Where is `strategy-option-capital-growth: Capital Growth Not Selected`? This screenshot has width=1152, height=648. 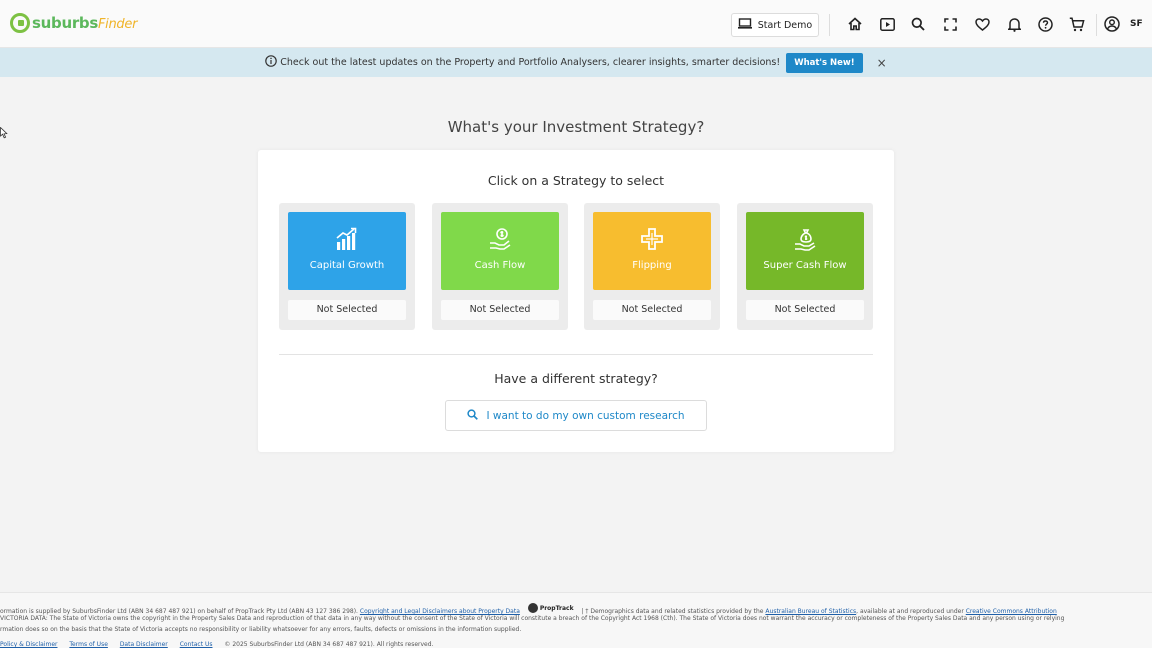 strategy-option-capital-growth: Capital Growth Not Selected is located at coordinates (347, 266).